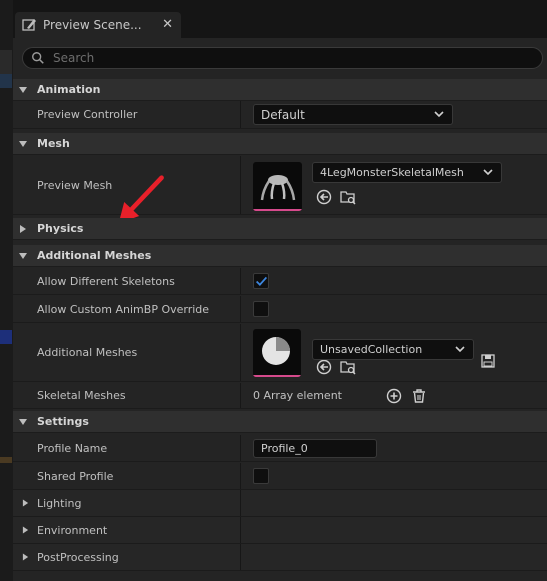 Image resolution: width=547 pixels, height=581 pixels. Describe the element at coordinates (81, 395) in the screenshot. I see `property-label: Skeletal Meshes` at that location.